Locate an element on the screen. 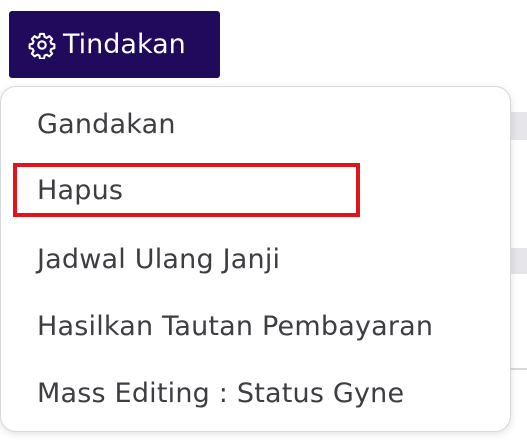  actions-button: Tindakan is located at coordinates (114, 44).